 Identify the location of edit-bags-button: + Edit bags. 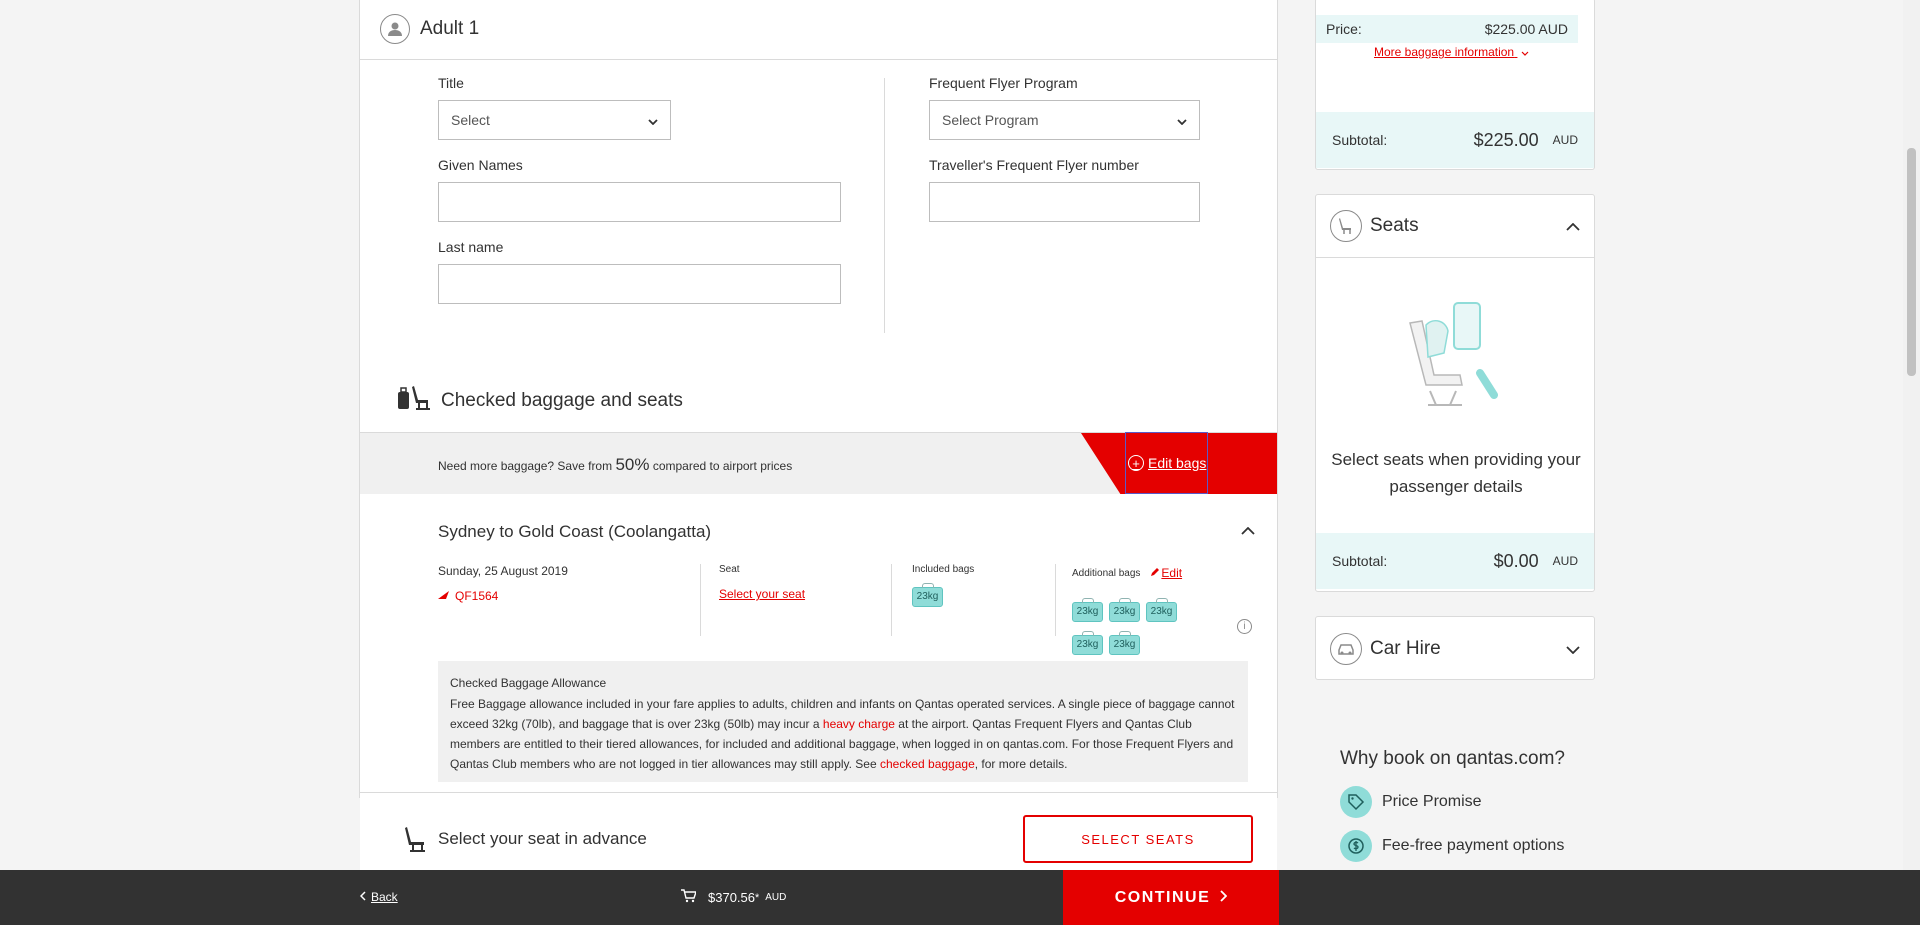
(1166, 463).